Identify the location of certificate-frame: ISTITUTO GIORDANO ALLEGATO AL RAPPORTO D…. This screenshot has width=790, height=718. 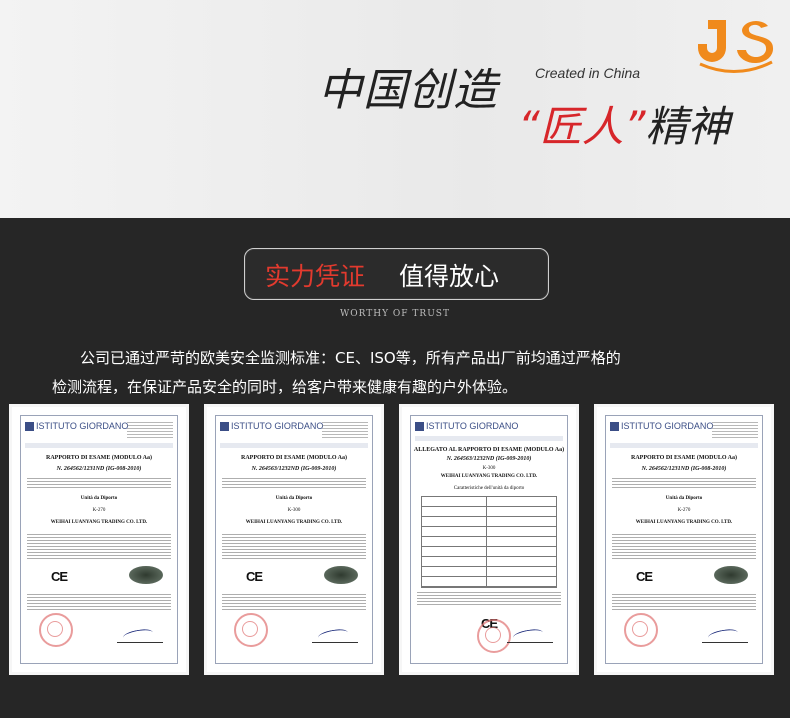
(489, 539).